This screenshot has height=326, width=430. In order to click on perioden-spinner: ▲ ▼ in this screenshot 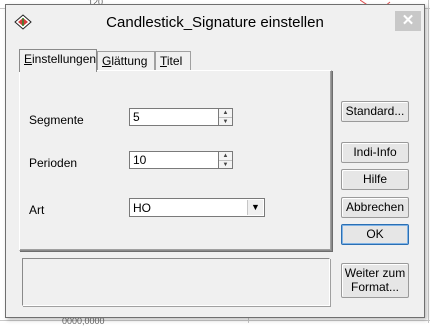, I will do `click(226, 160)`.